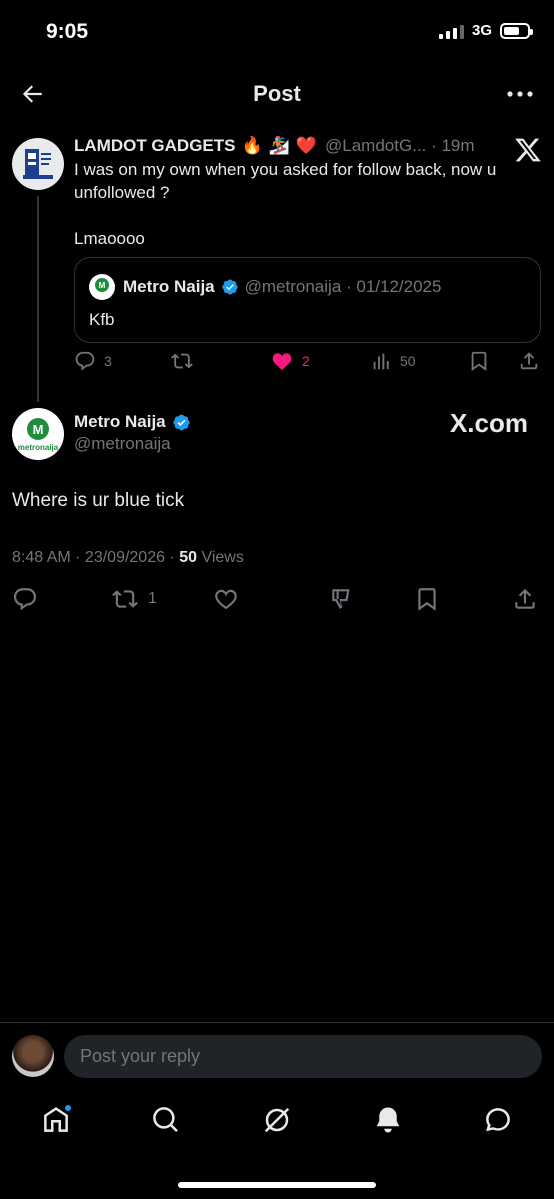 The height and width of the screenshot is (1199, 554). I want to click on parent-action-bar: 3 2 50, so click(308, 364).